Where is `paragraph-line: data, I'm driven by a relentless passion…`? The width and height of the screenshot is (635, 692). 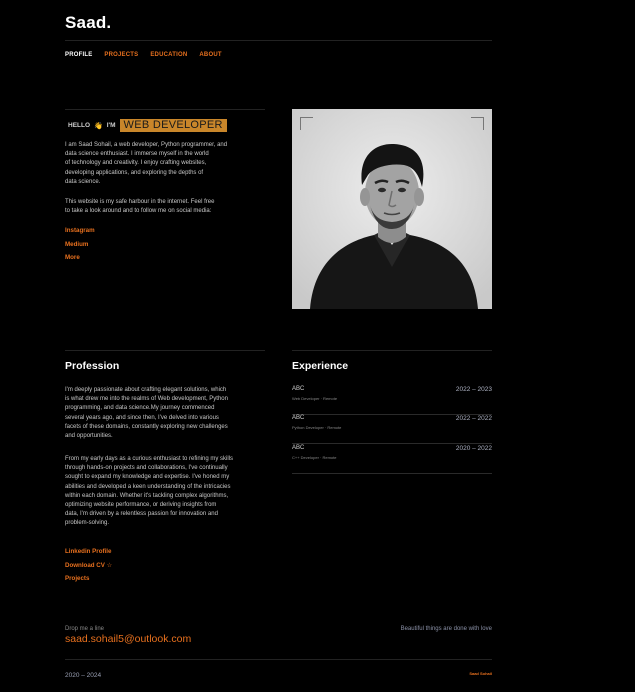 paragraph-line: data, I'm driven by a relentless passion… is located at coordinates (141, 514).